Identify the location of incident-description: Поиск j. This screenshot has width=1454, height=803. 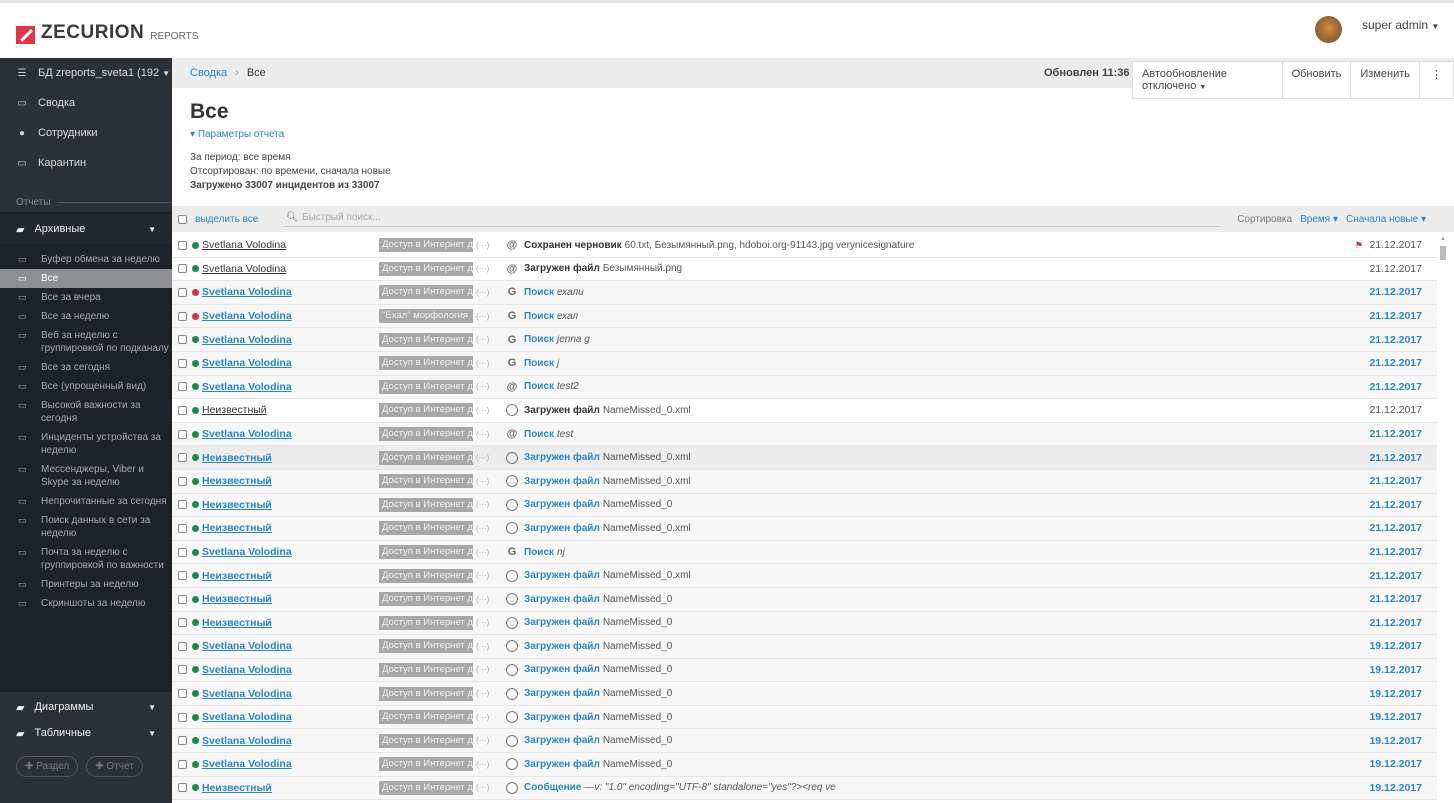
(541, 363).